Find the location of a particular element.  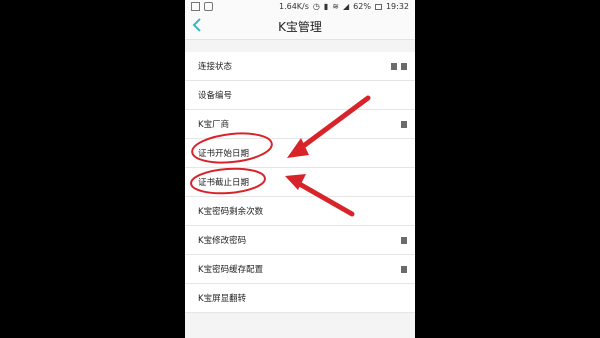

list-item-label: K宝修改密码 is located at coordinates (222, 241).